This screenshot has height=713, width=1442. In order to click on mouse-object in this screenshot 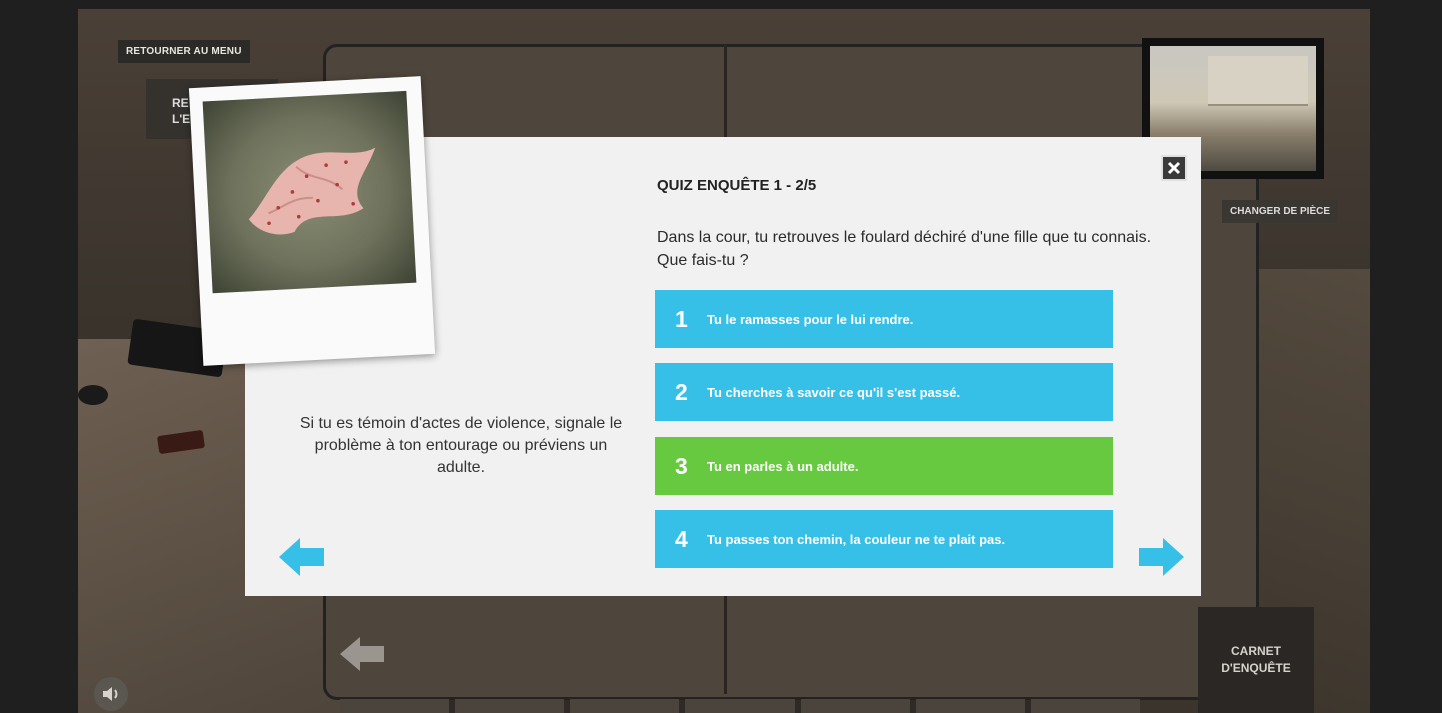, I will do `click(93, 395)`.